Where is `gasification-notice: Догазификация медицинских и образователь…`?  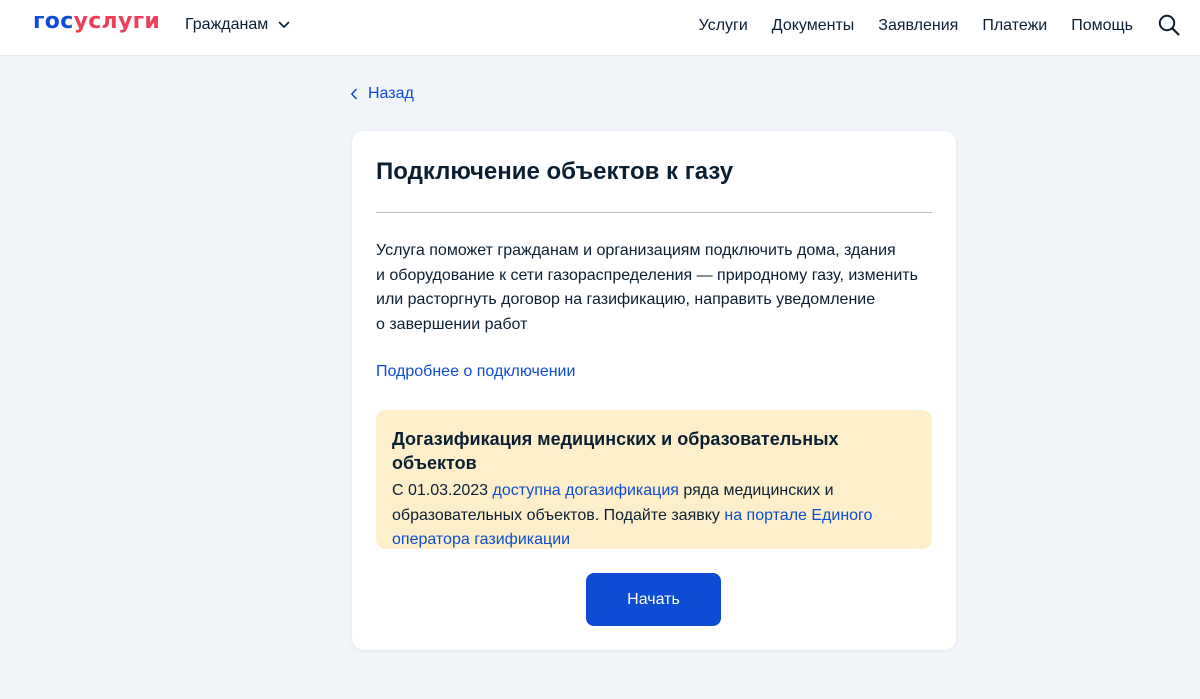
gasification-notice: Догазификация медицинских и образователь… is located at coordinates (654, 479).